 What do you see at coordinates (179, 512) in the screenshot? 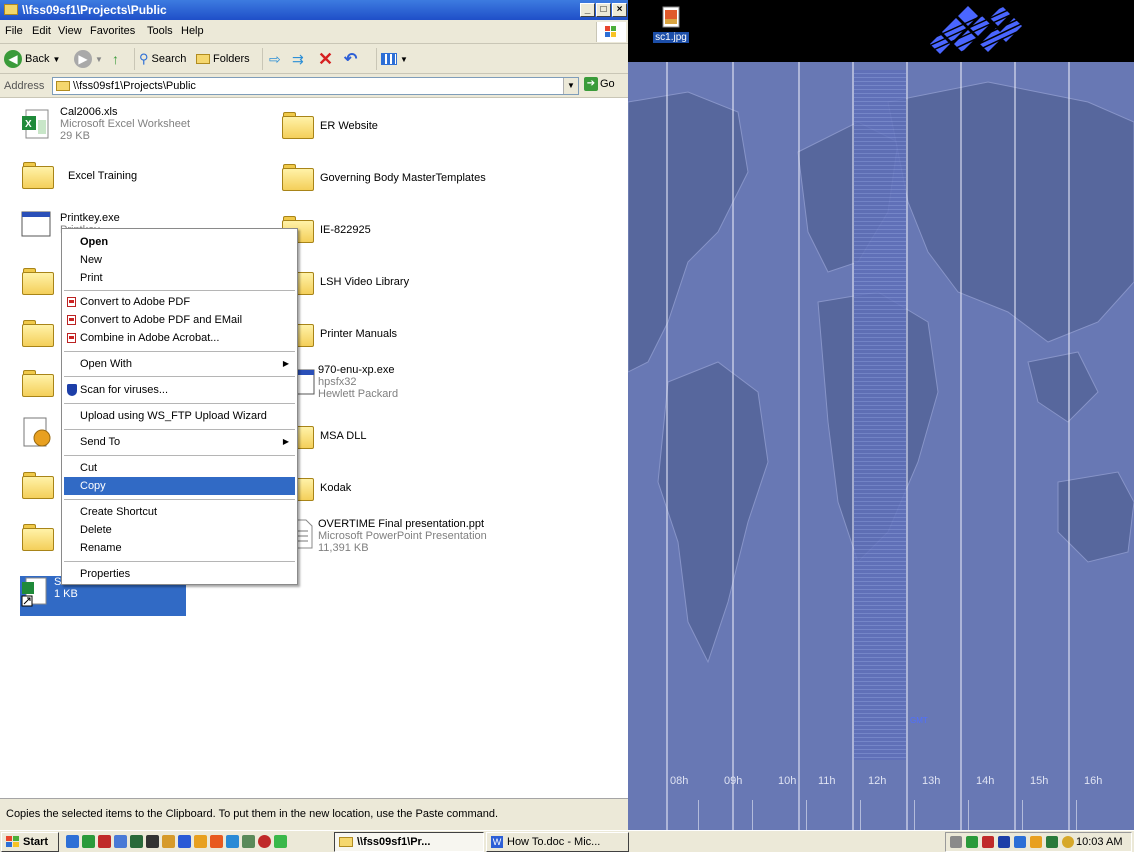
I see `menu-create-shortcut: Create Shortcut` at bounding box center [179, 512].